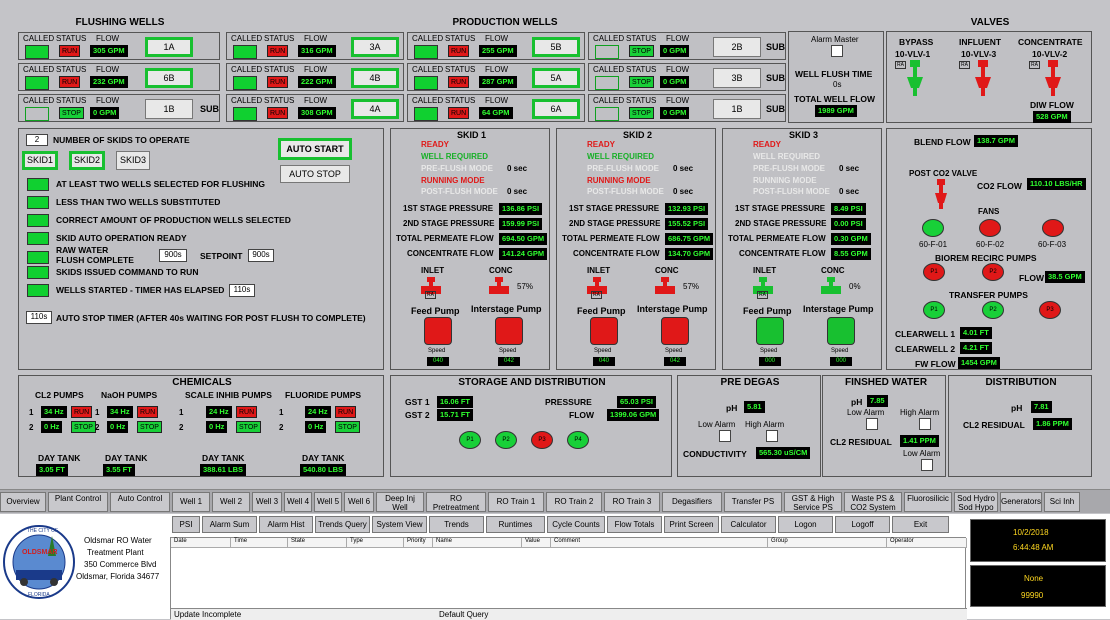 This screenshot has width=1110, height=620. What do you see at coordinates (267, 502) in the screenshot?
I see `tab-well-3: Well 3` at bounding box center [267, 502].